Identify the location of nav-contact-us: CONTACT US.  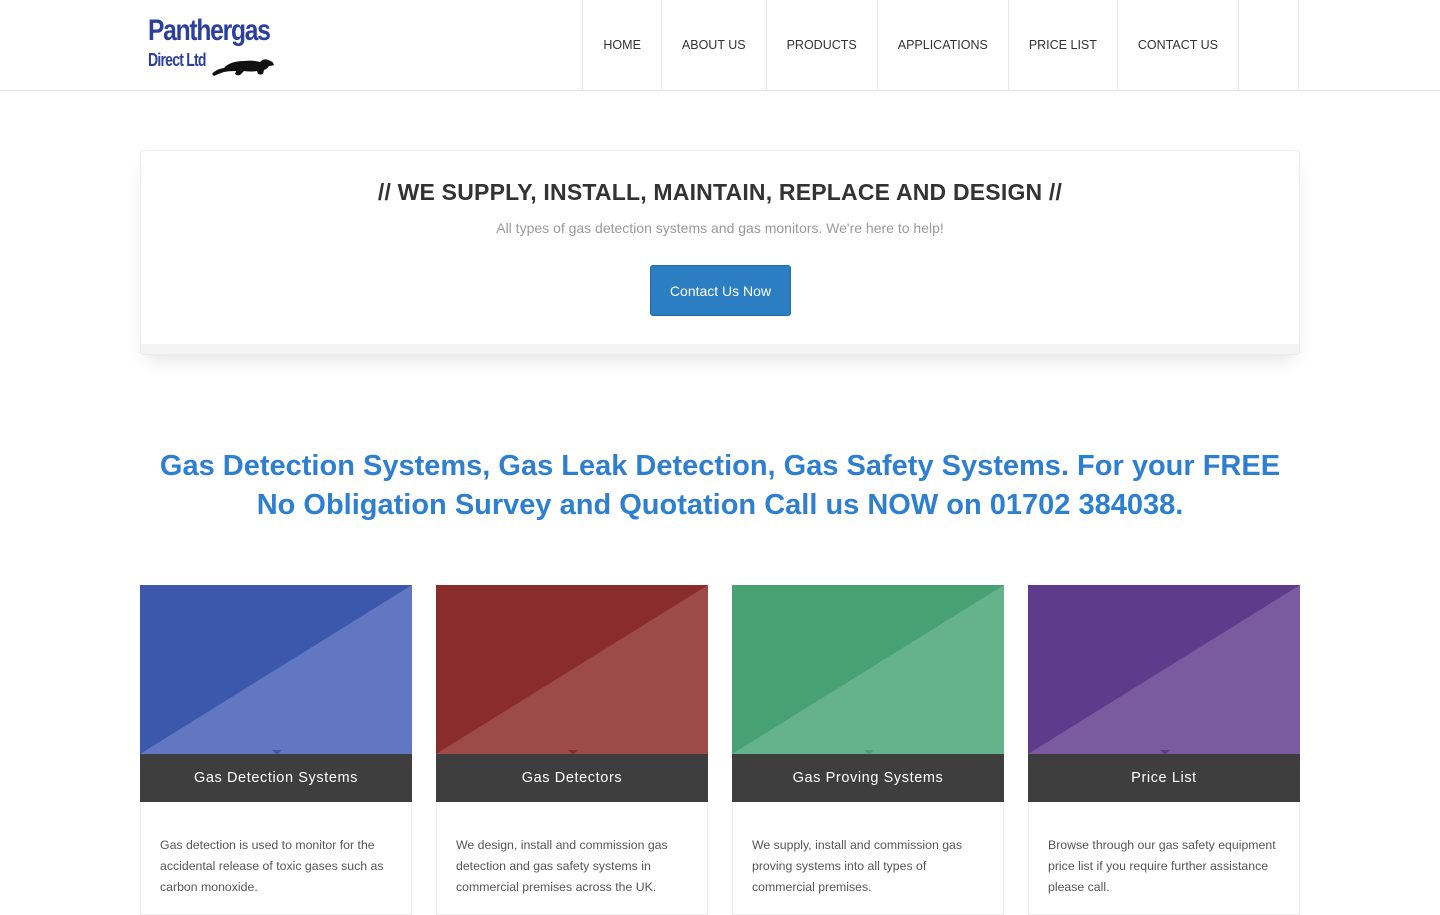
(1178, 45).